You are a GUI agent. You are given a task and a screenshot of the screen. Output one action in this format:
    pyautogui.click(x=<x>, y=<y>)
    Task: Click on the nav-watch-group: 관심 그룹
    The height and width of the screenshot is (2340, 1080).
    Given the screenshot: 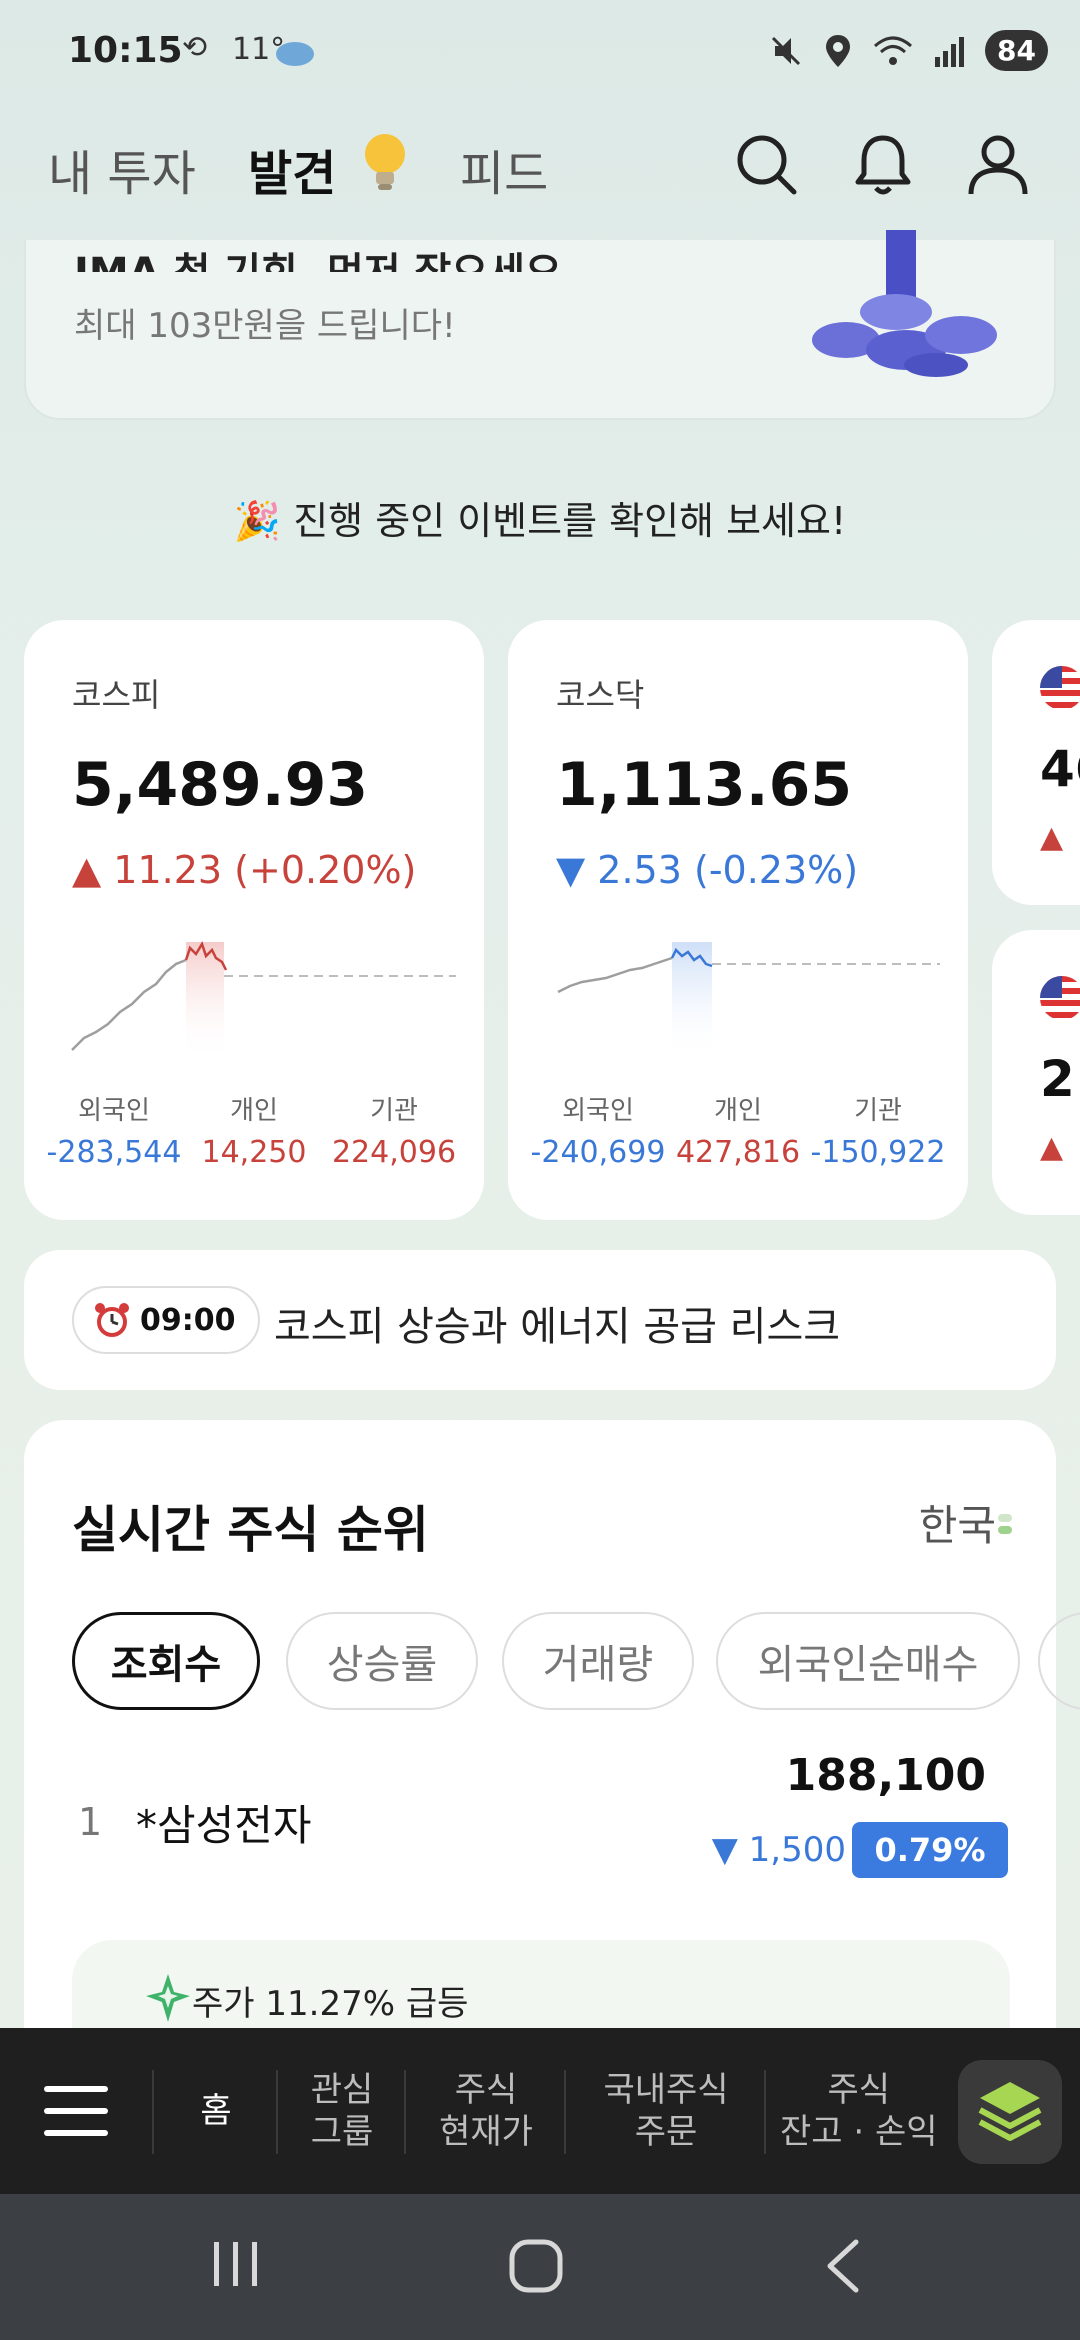 What is the action you would take?
    pyautogui.click(x=342, y=2111)
    